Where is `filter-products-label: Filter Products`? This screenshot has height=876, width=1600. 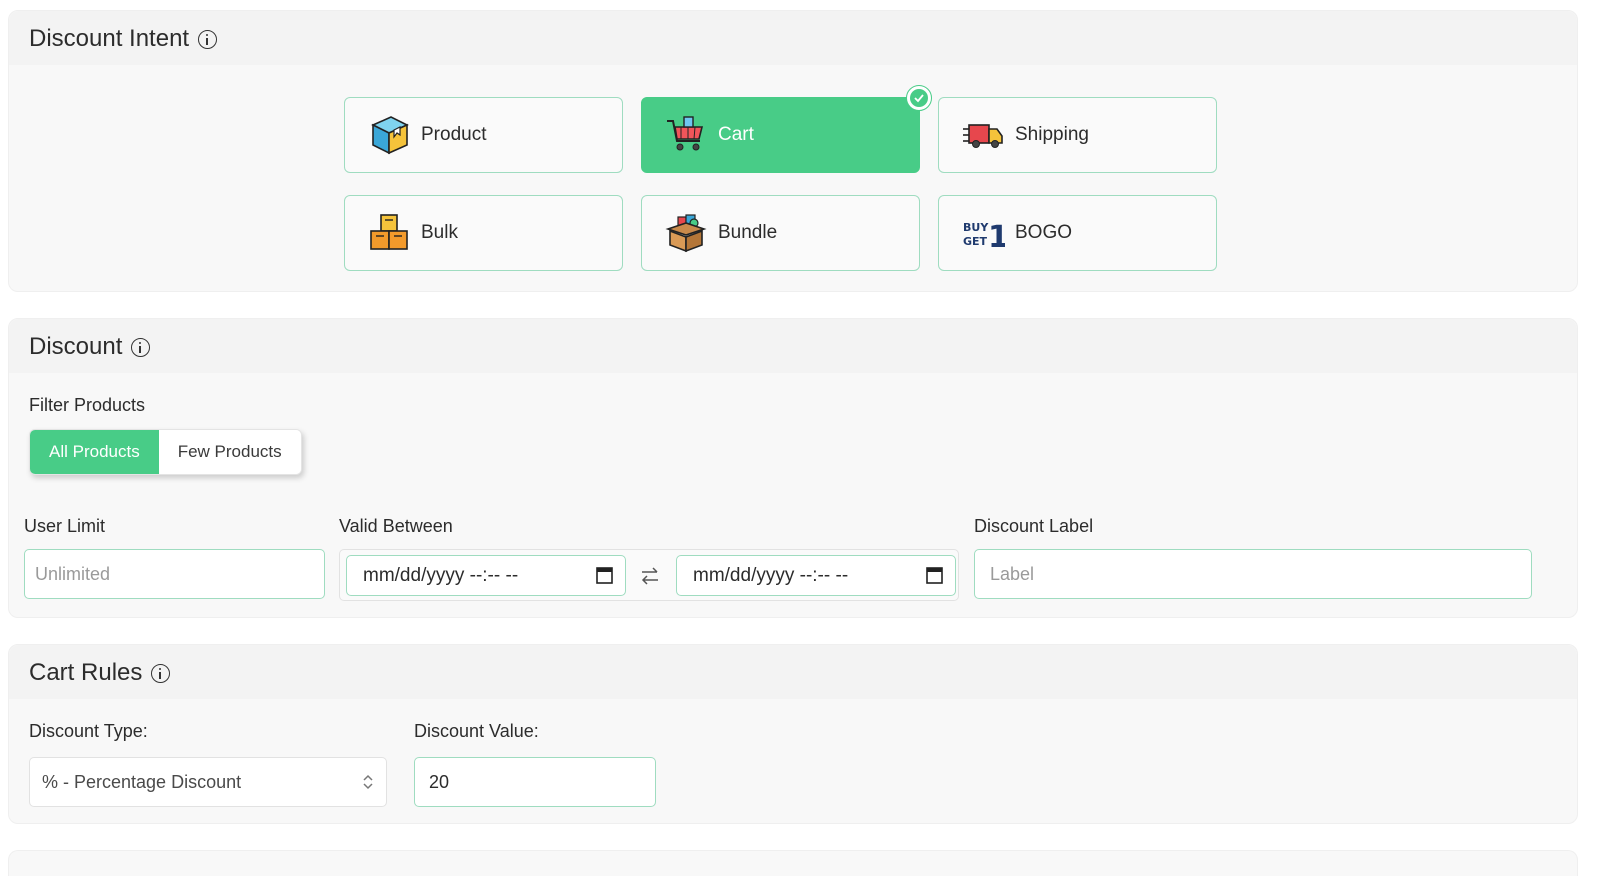
filter-products-label: Filter Products is located at coordinates (87, 405).